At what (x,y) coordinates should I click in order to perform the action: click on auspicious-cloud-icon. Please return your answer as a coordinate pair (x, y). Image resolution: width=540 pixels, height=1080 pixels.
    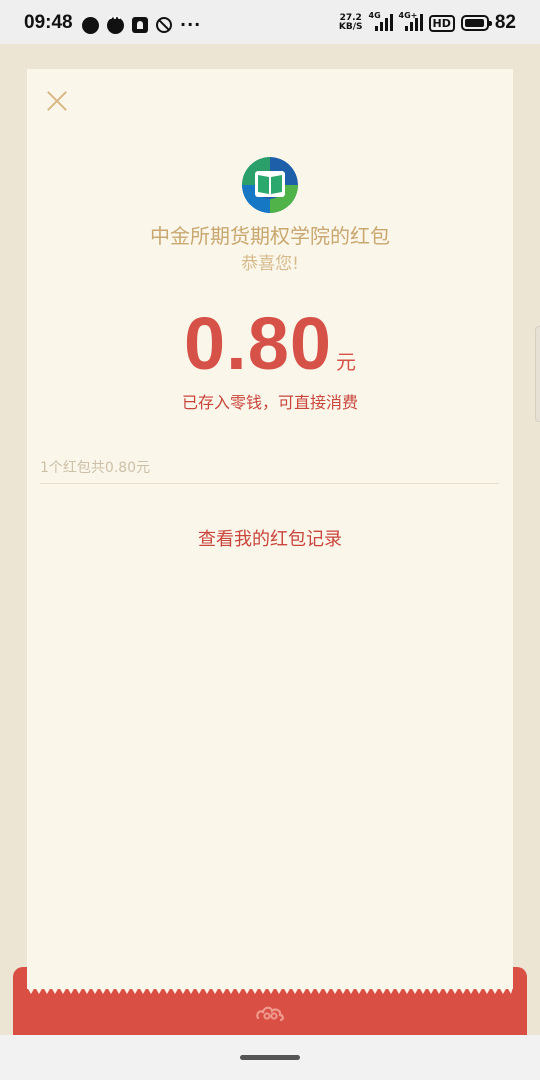
    Looking at the image, I should click on (270, 1014).